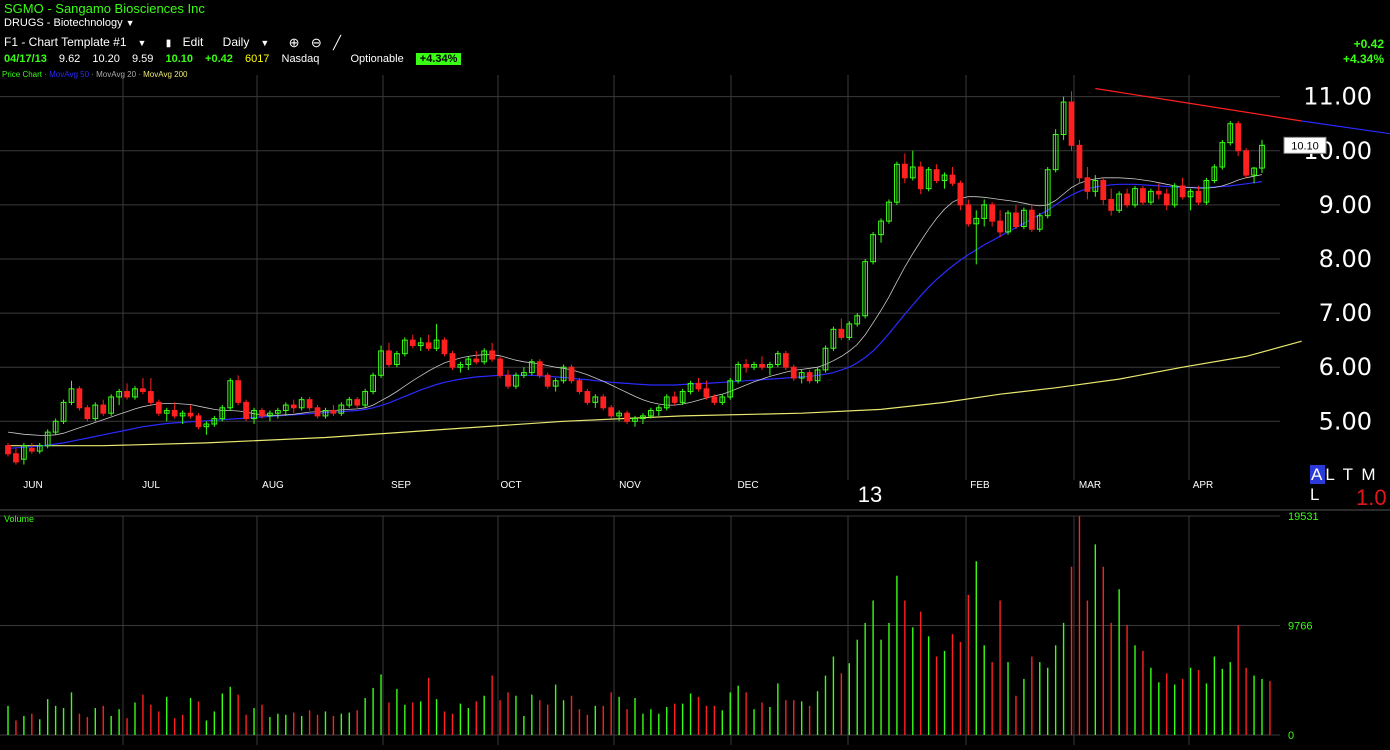  What do you see at coordinates (151, 485) in the screenshot?
I see `month-label: JUL` at bounding box center [151, 485].